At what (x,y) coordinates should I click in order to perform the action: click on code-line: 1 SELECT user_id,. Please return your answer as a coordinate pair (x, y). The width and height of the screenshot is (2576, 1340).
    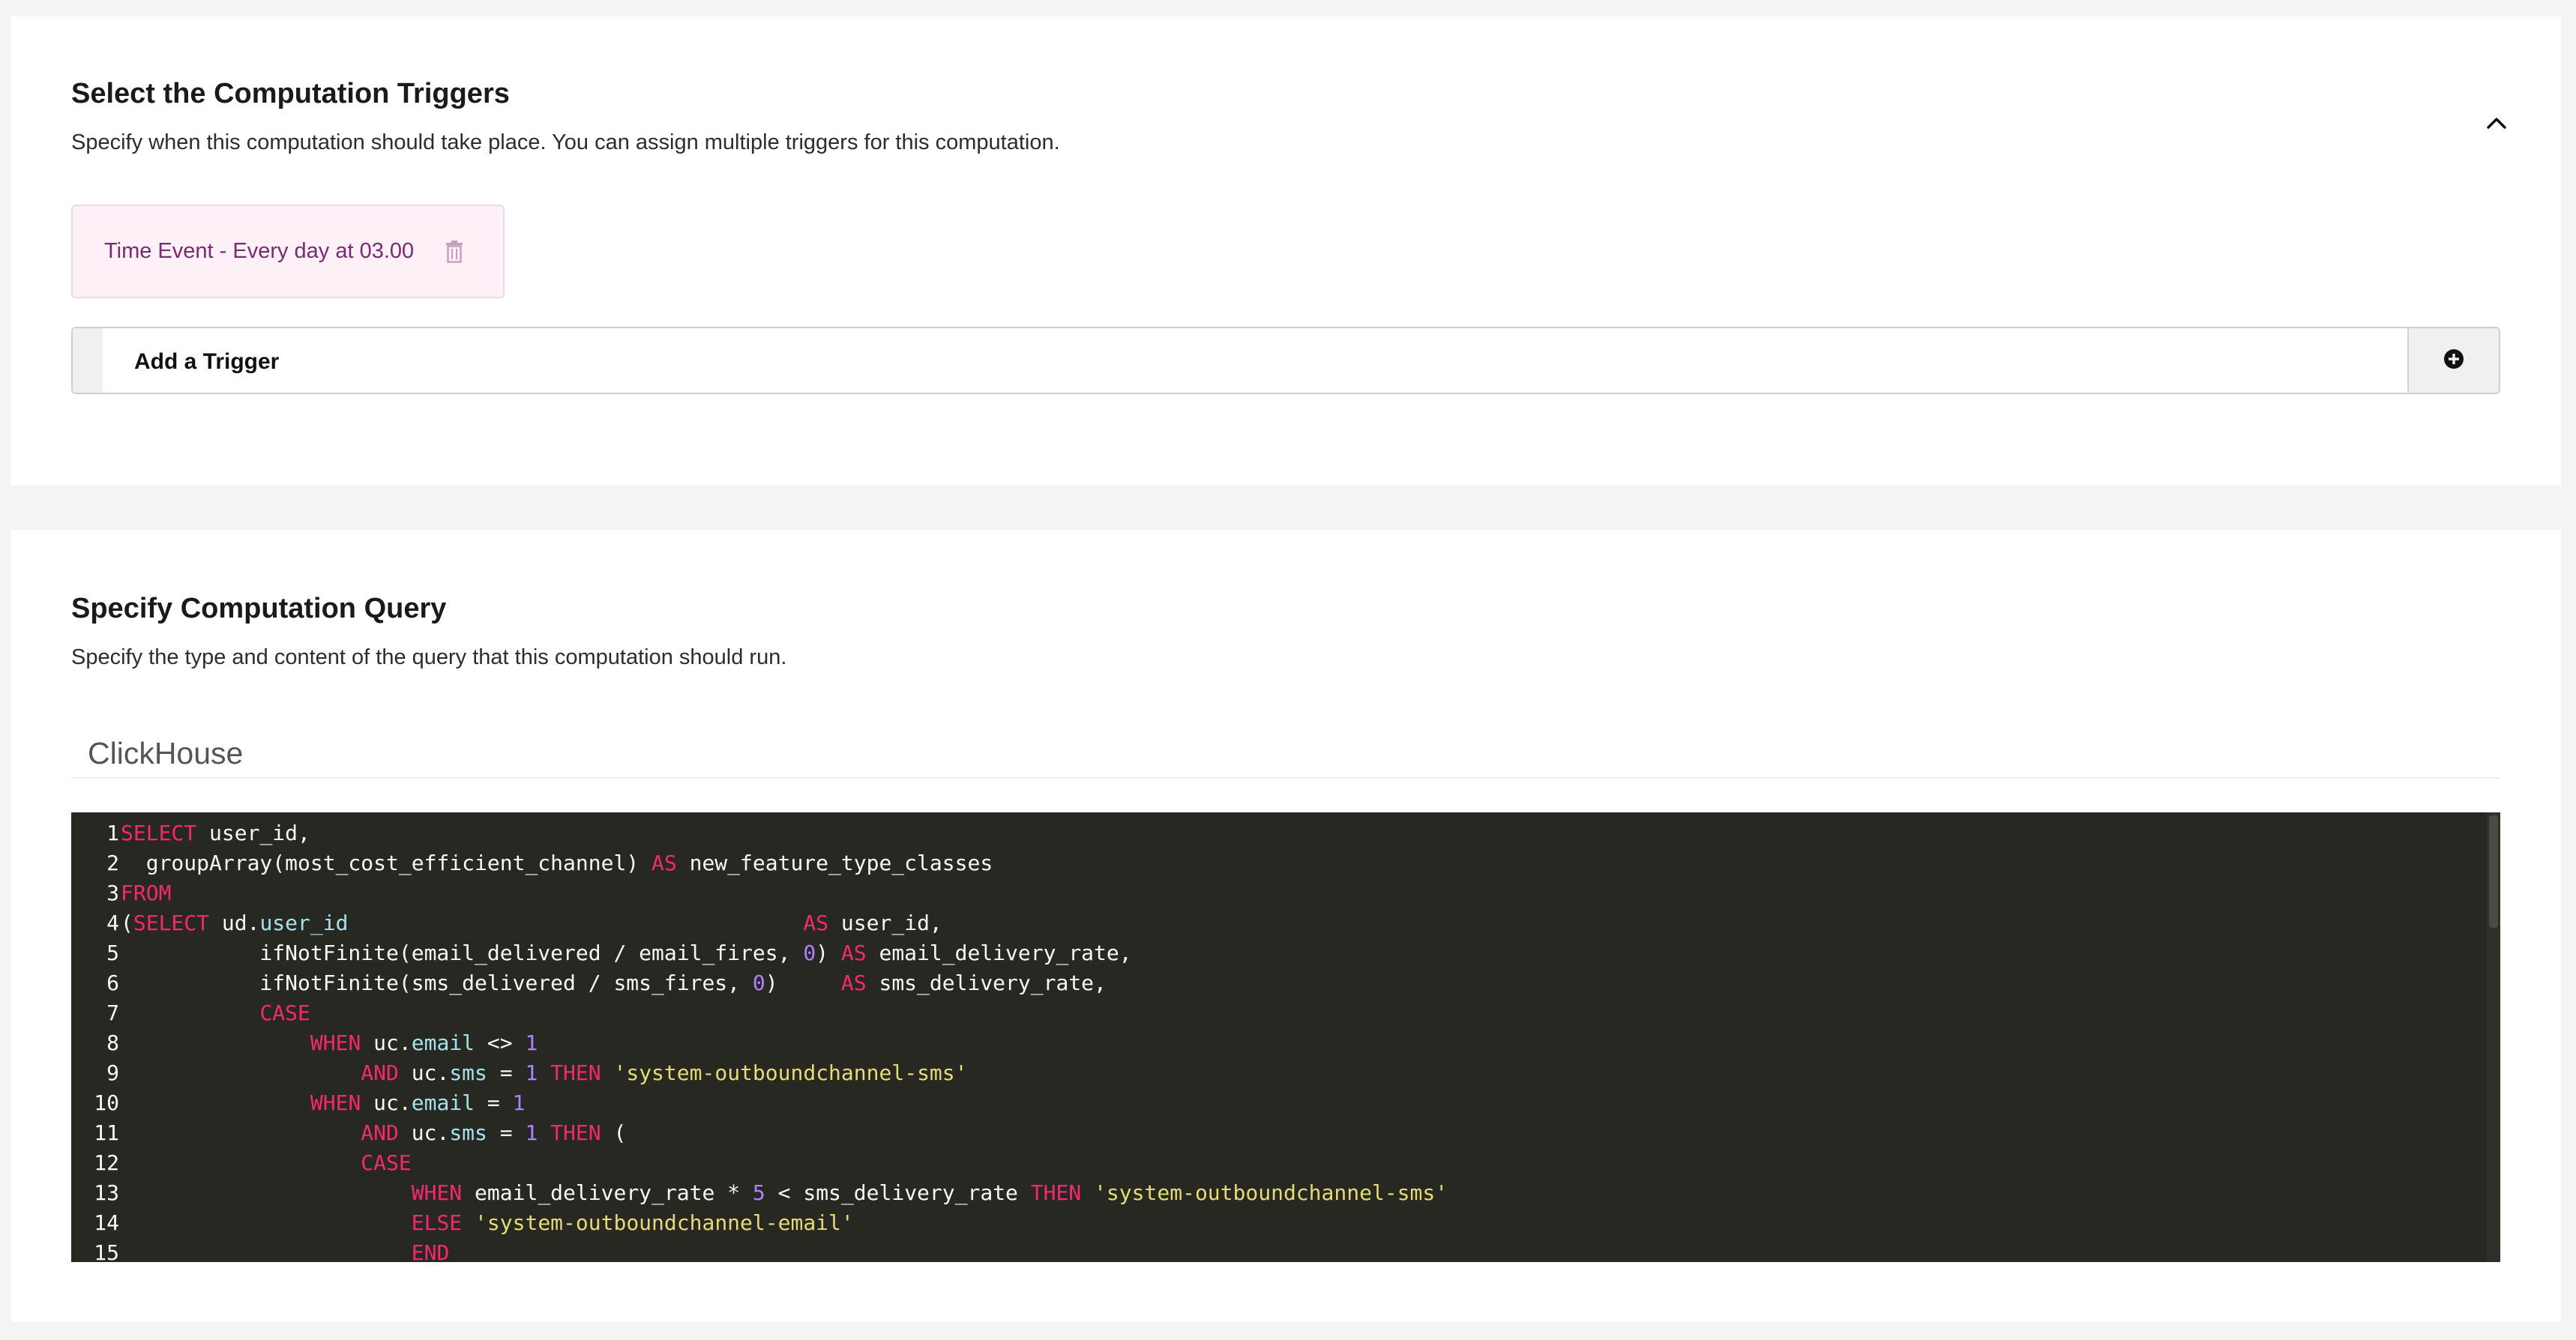
    Looking at the image, I should click on (1278, 833).